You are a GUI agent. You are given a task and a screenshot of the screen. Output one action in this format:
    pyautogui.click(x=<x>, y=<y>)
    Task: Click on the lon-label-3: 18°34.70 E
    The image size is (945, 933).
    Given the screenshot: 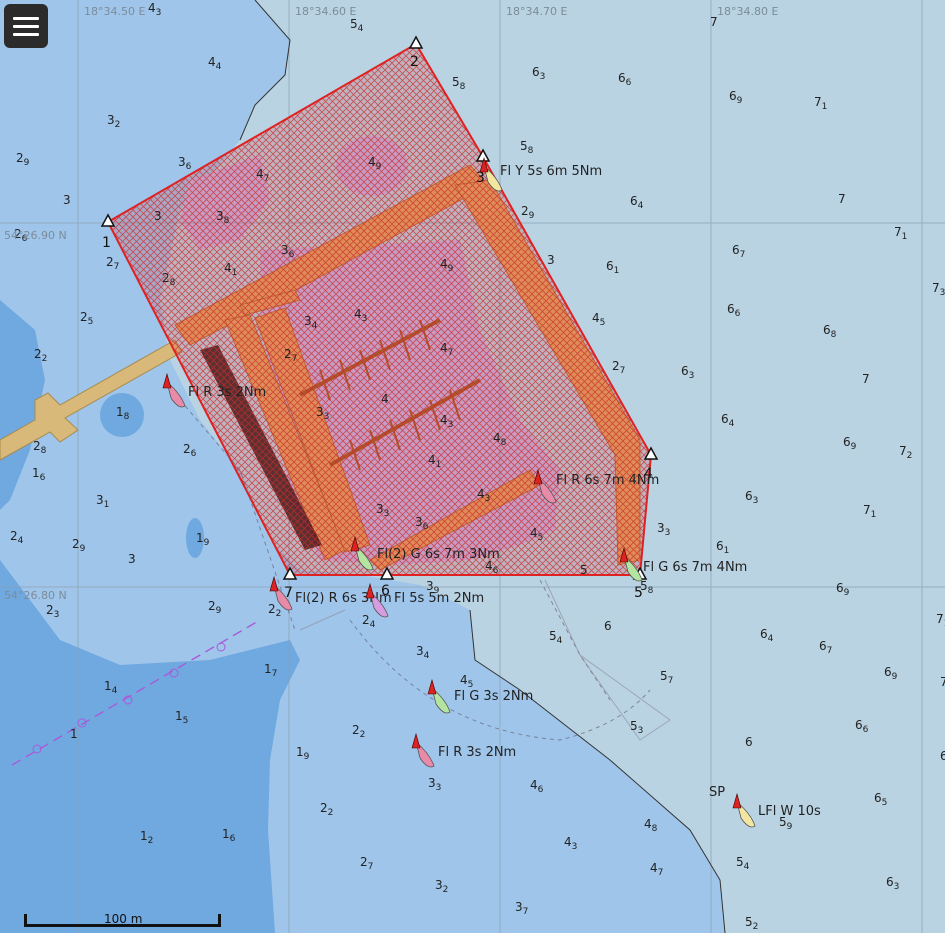 What is the action you would take?
    pyautogui.click(x=536, y=11)
    